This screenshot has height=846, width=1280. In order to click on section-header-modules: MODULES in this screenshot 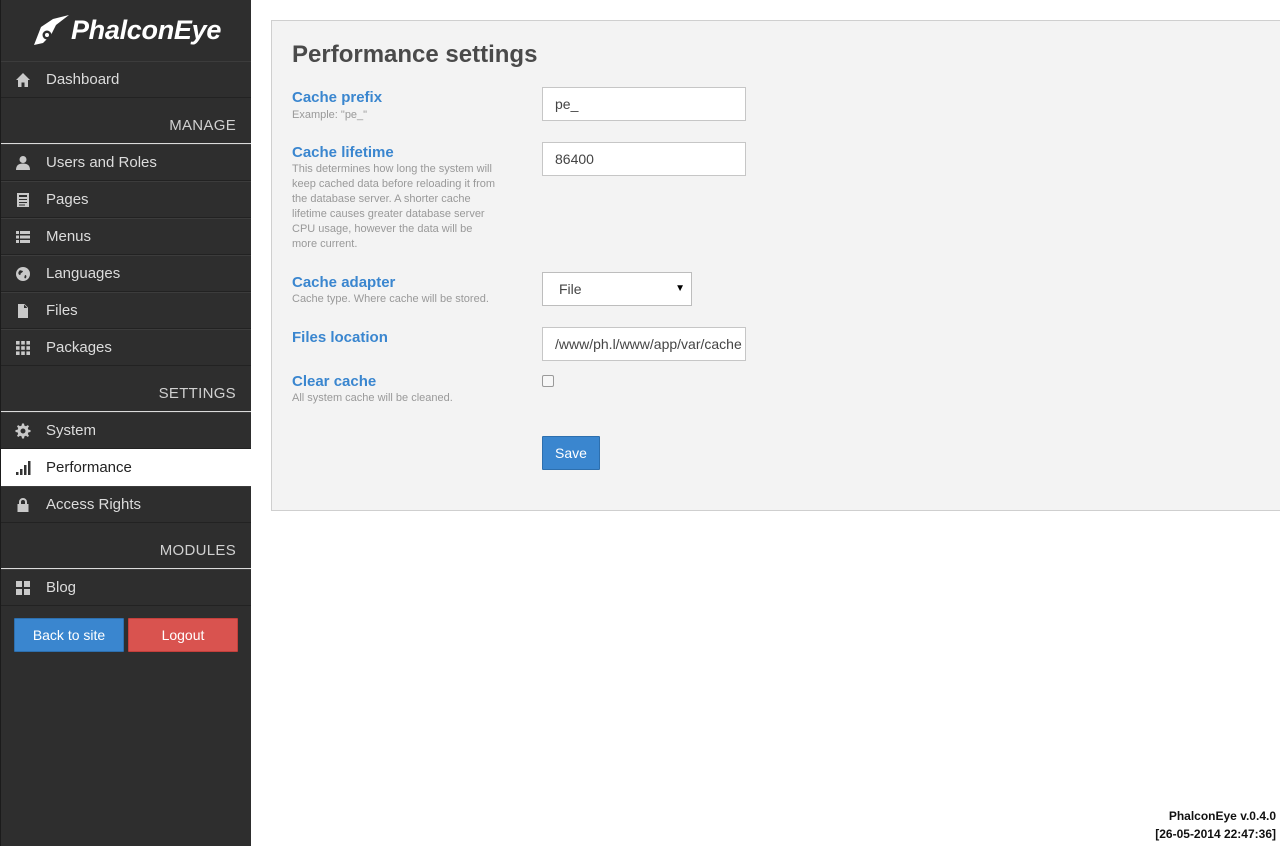, I will do `click(126, 546)`.